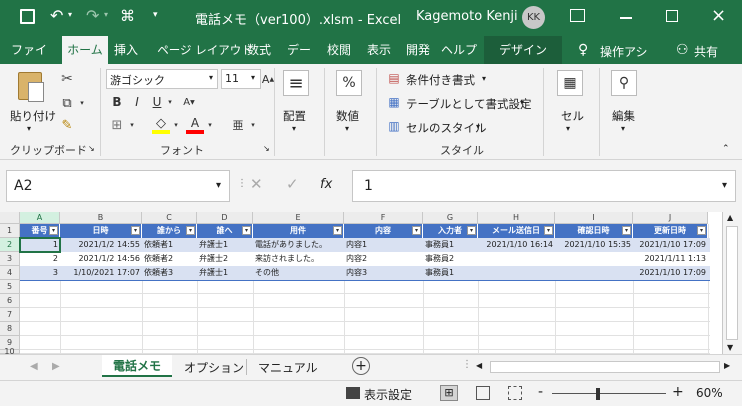 This screenshot has height=406, width=742. Describe the element at coordinates (225, 231) in the screenshot. I see `table-header-cell: 誰へ ▾` at that location.